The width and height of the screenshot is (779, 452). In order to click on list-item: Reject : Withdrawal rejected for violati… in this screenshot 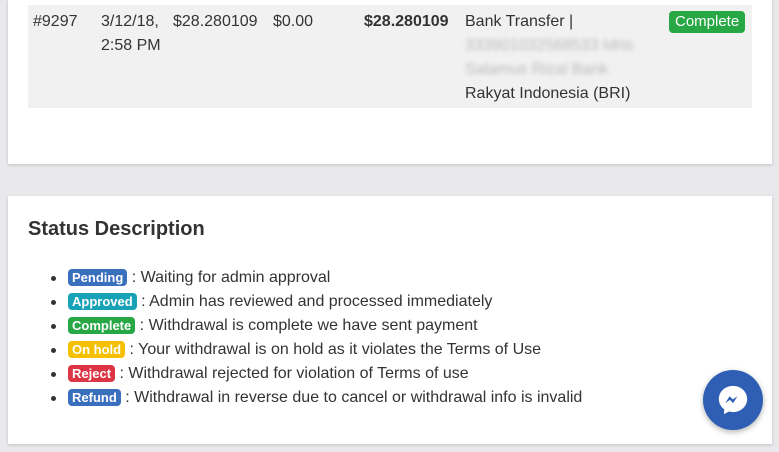, I will do `click(305, 374)`.